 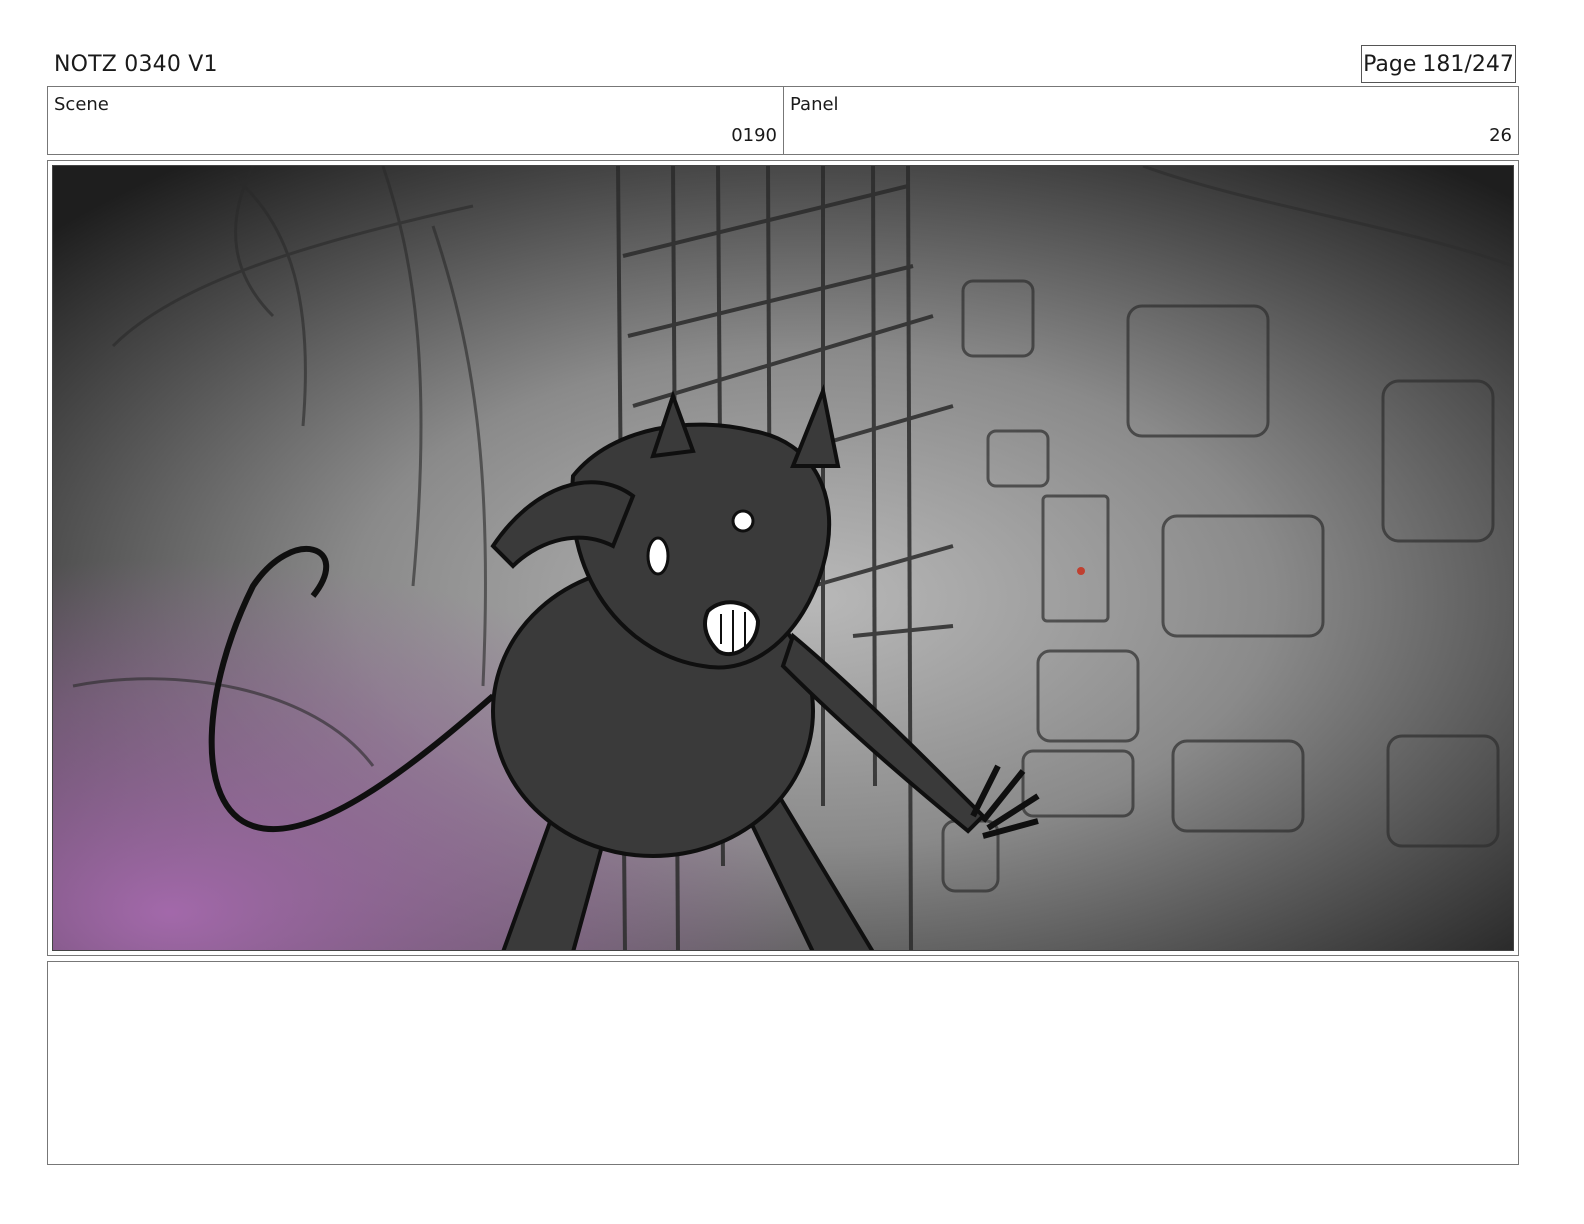 What do you see at coordinates (136, 64) in the screenshot?
I see `document-title: NOTZ 0340 V1` at bounding box center [136, 64].